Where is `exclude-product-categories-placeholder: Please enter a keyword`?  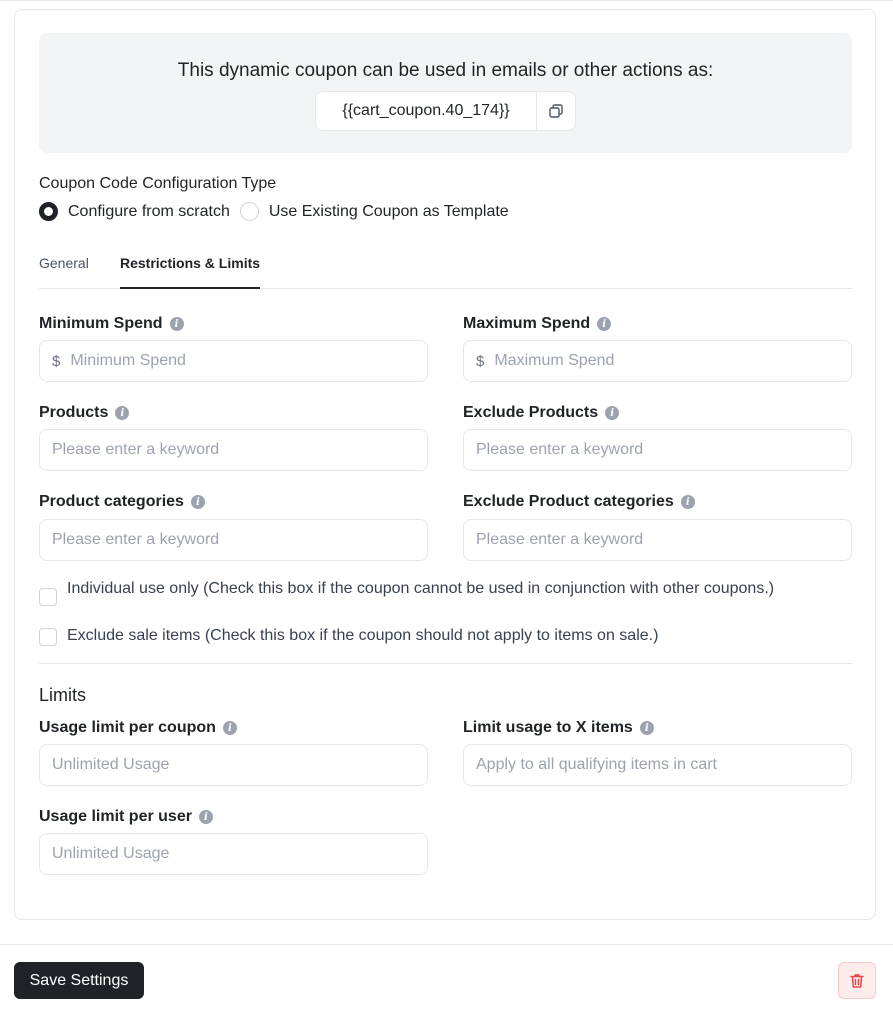 exclude-product-categories-placeholder: Please enter a keyword is located at coordinates (560, 539).